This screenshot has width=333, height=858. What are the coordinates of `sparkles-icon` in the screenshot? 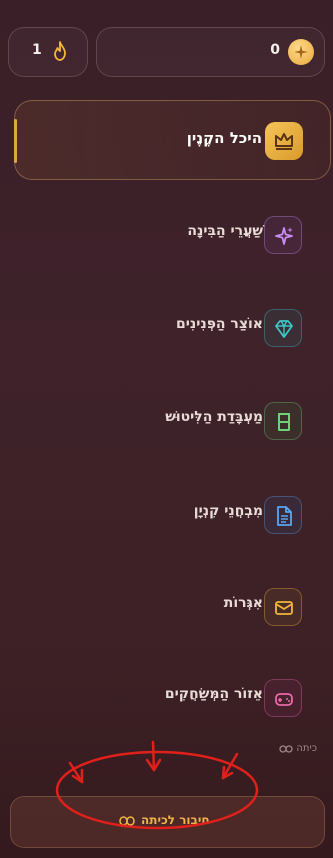 It's located at (284, 236).